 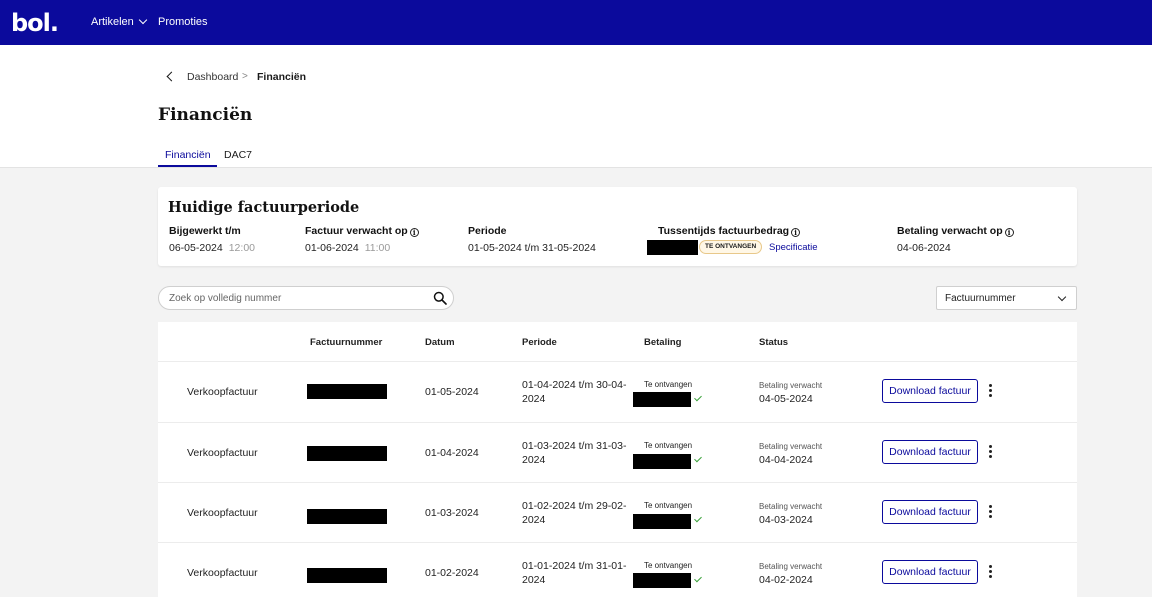 I want to click on invoice-period: 01-02-2024 t/m 29-02-2024, so click(x=574, y=513).